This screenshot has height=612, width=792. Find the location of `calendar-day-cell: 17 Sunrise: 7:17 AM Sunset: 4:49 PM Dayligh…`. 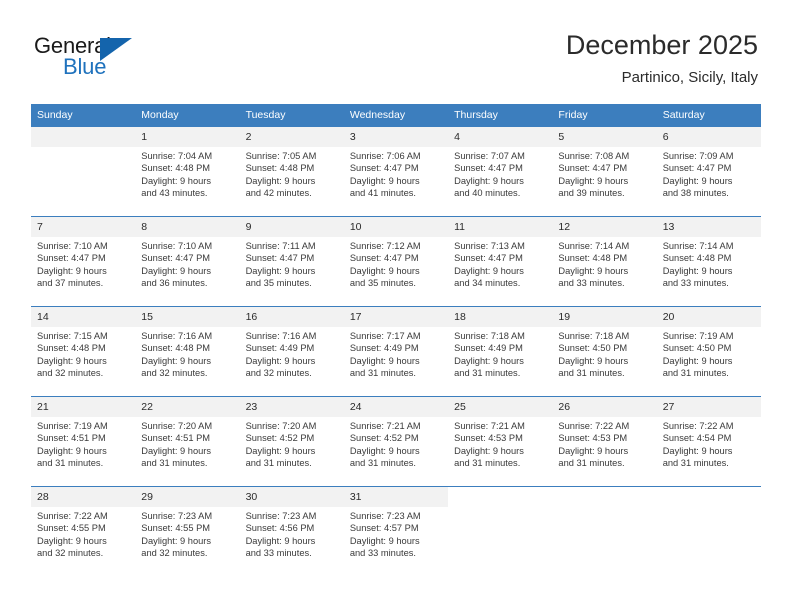

calendar-day-cell: 17 Sunrise: 7:17 AM Sunset: 4:49 PM Dayligh… is located at coordinates (396, 351).